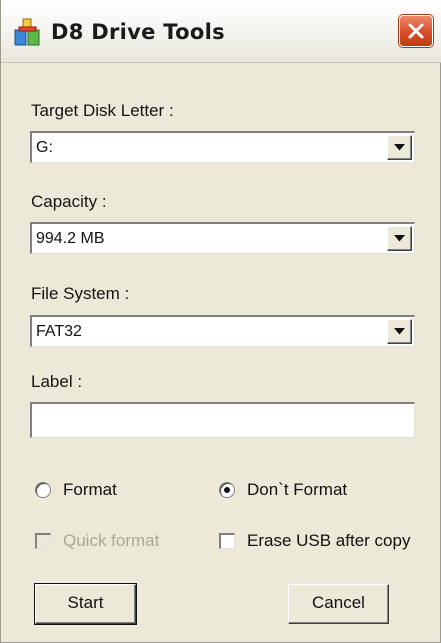  I want to click on window-title: D8 Drive Tools, so click(138, 32).